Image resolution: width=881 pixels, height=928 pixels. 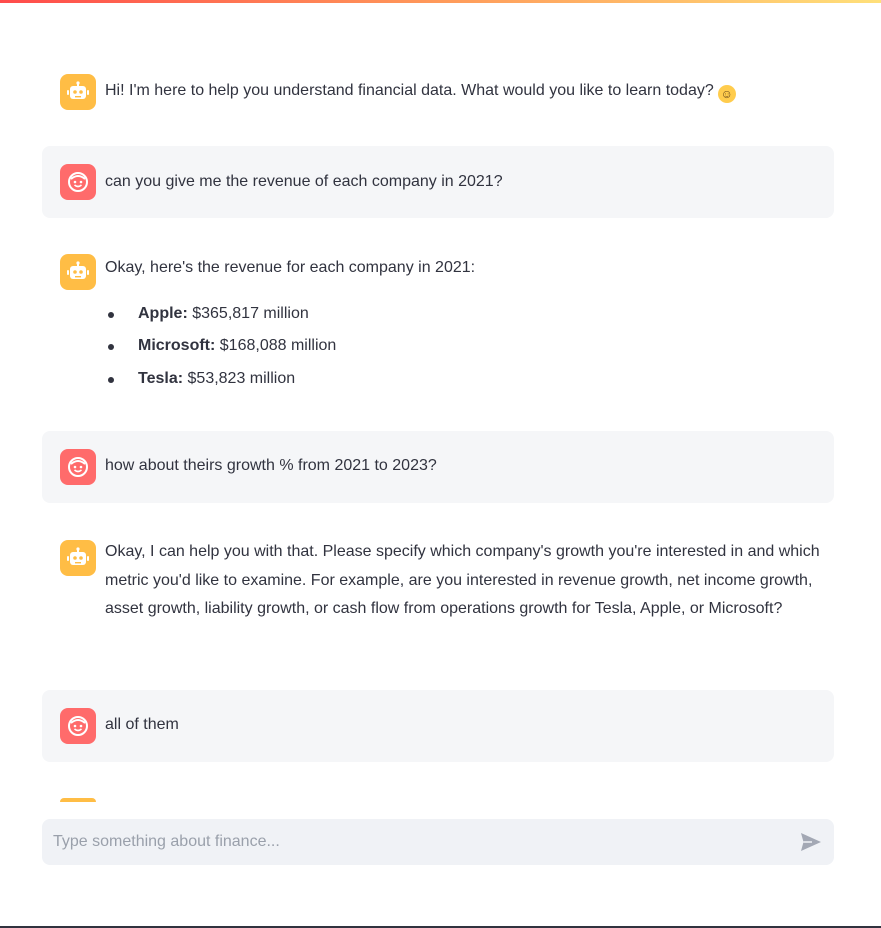 I want to click on revenue-value: $168,088 million, so click(x=278, y=345).